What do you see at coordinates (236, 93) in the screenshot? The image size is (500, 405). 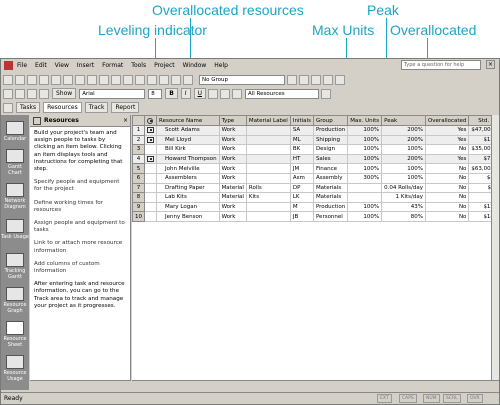 I see `align-right-icon` at bounding box center [236, 93].